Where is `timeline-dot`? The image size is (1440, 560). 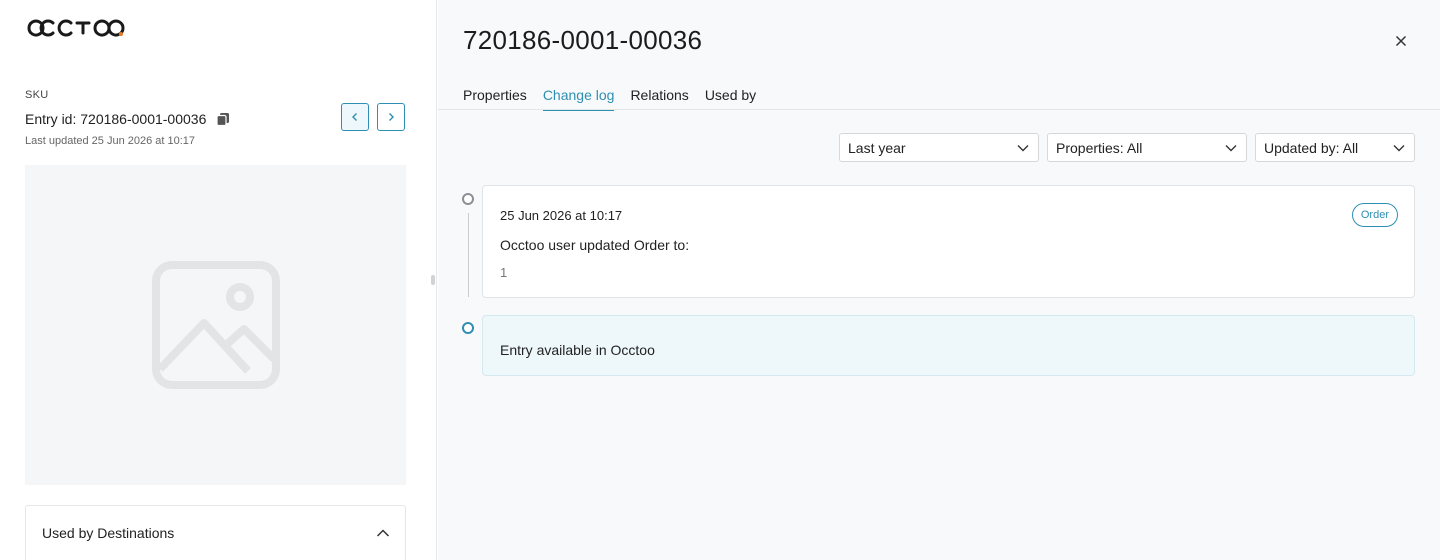
timeline-dot is located at coordinates (468, 199).